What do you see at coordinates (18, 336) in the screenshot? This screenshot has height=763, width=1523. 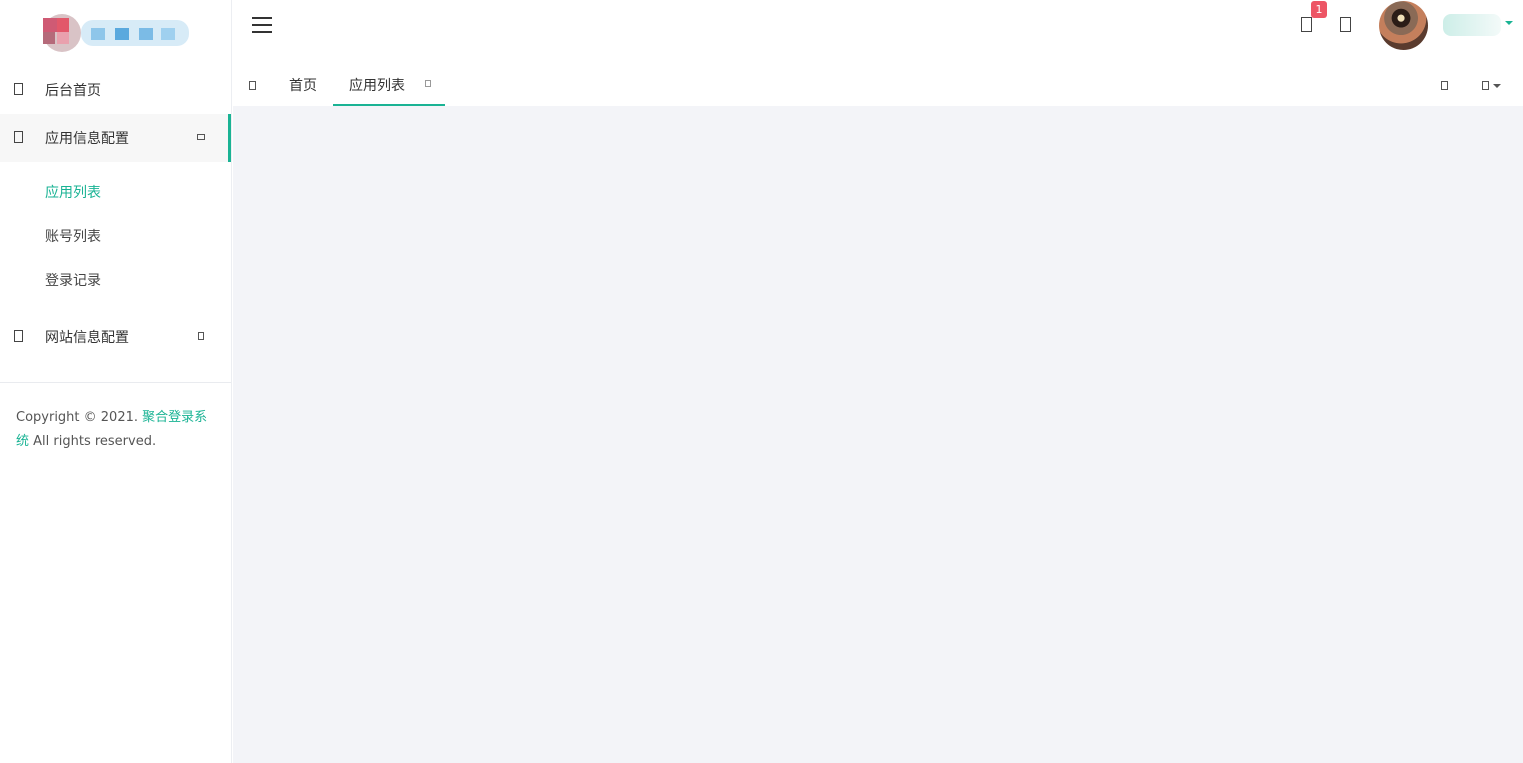 I see `site-config-icon` at bounding box center [18, 336].